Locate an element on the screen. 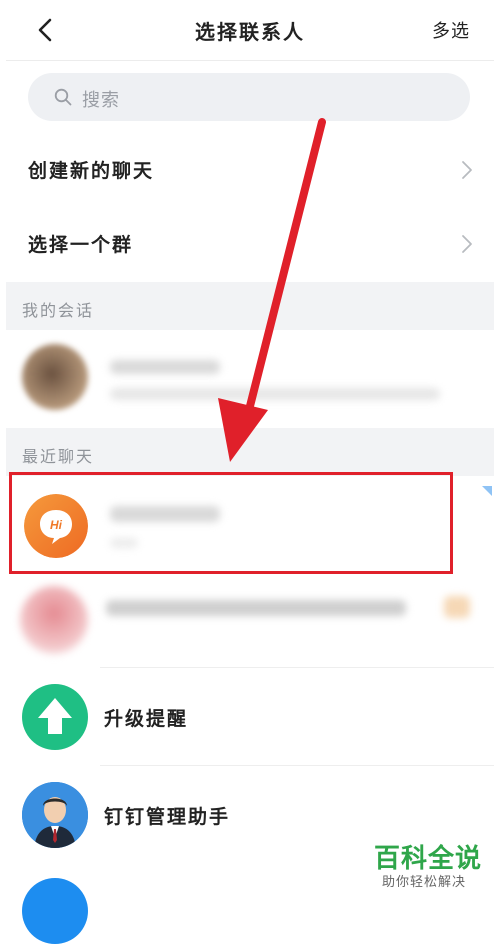 The height and width of the screenshot is (944, 500). upgrade-avatar is located at coordinates (55, 717).